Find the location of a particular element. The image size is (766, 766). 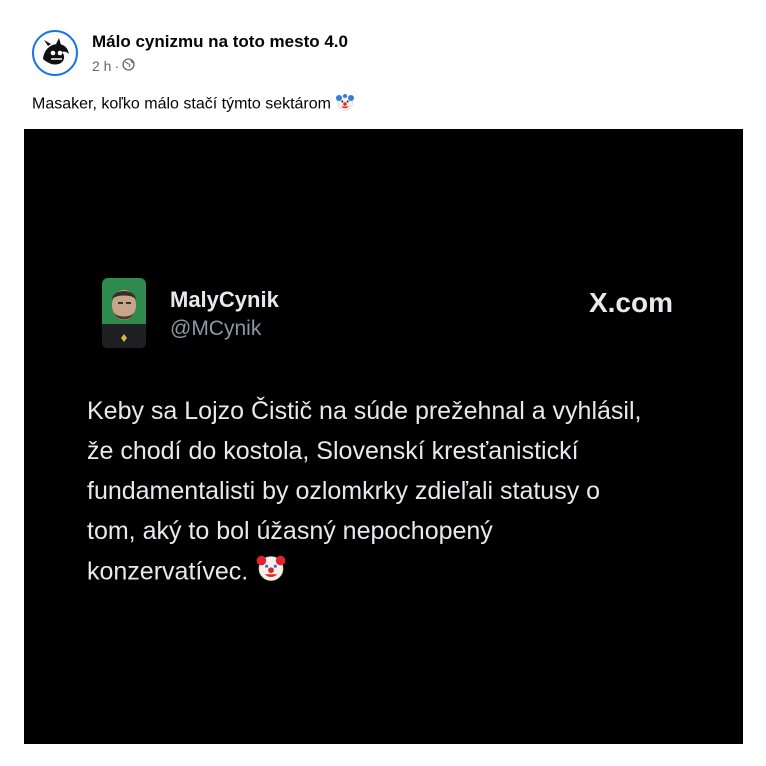

tweet-handle: @MCynik is located at coordinates (216, 328).